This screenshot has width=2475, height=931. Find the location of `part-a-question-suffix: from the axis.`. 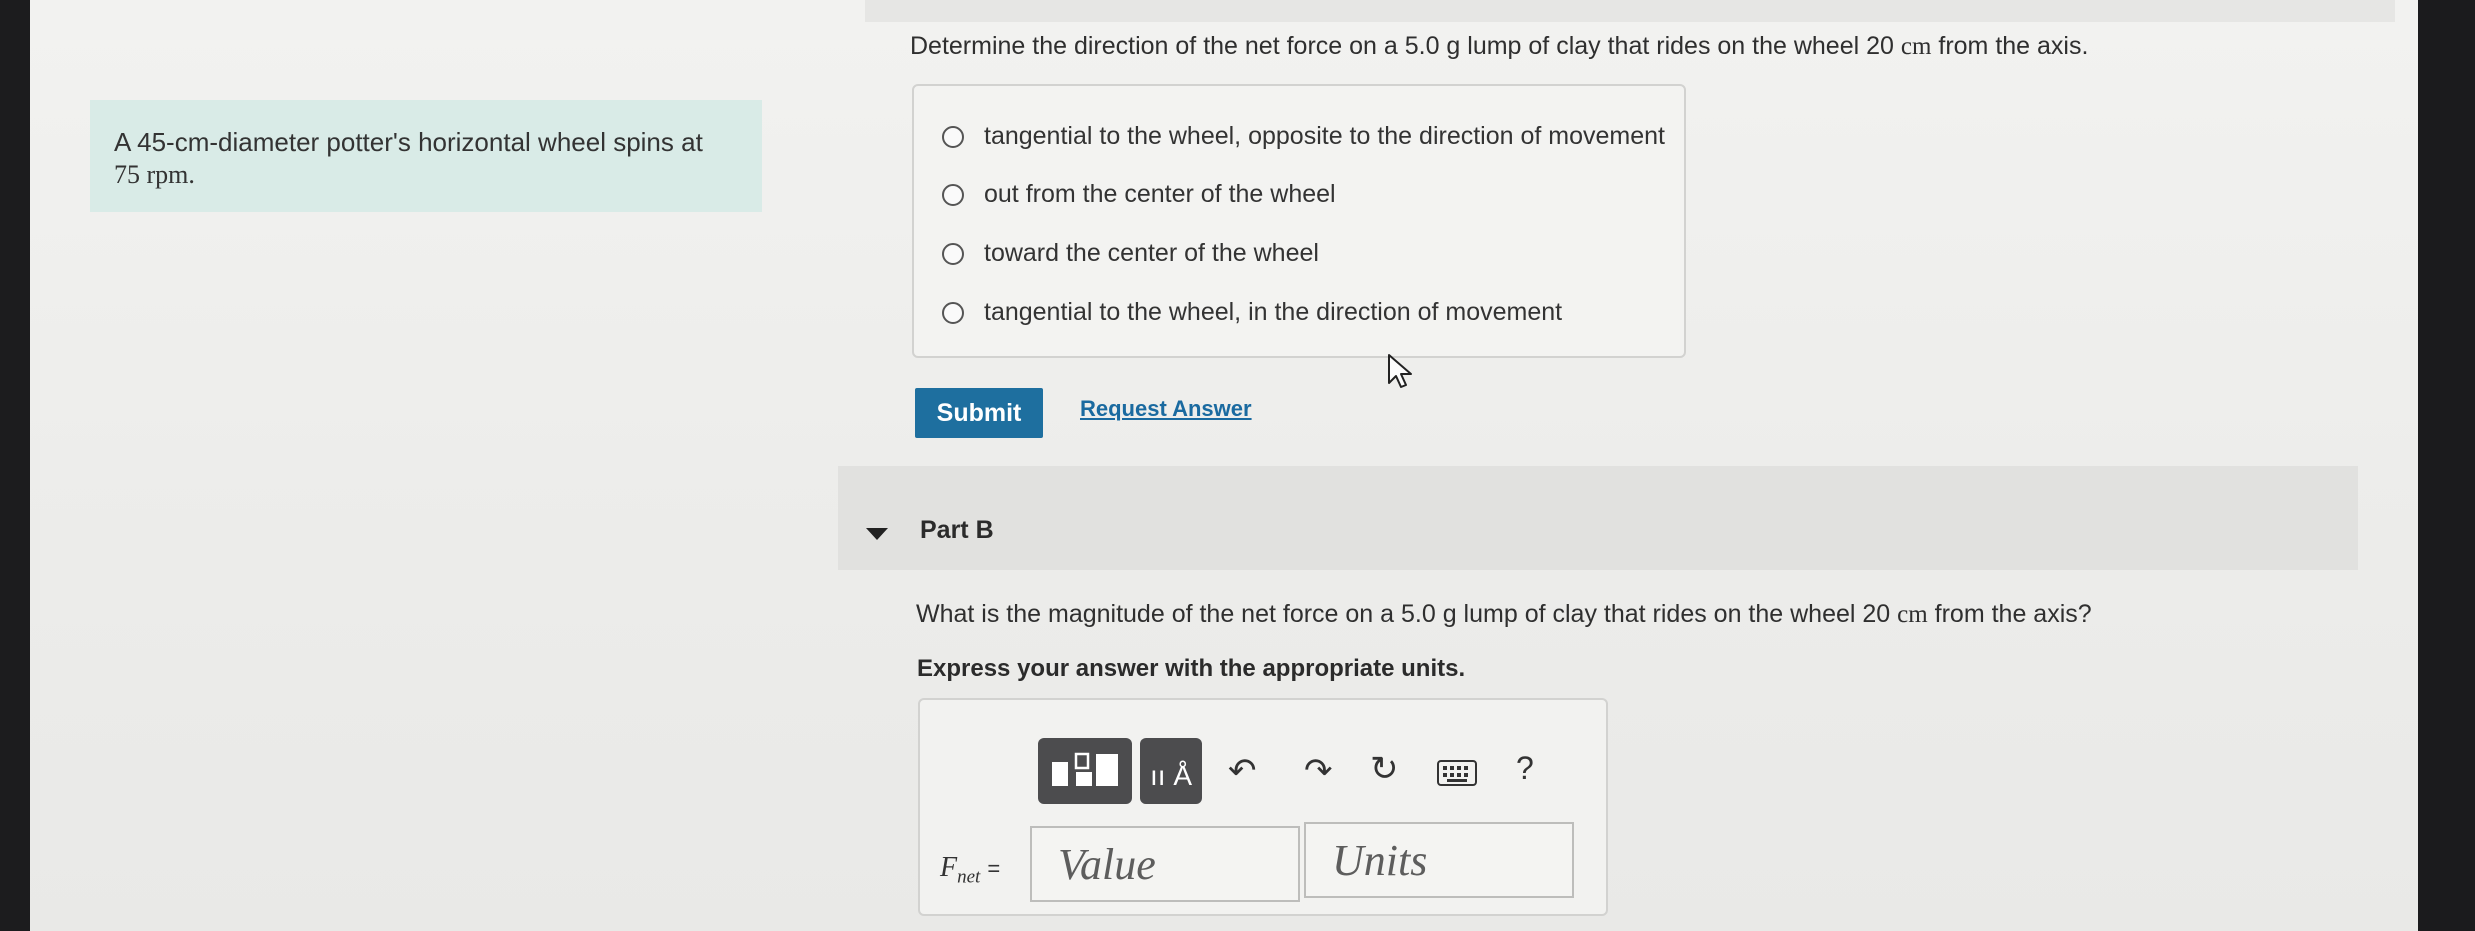

part-a-question-suffix: from the axis. is located at coordinates (2013, 46).